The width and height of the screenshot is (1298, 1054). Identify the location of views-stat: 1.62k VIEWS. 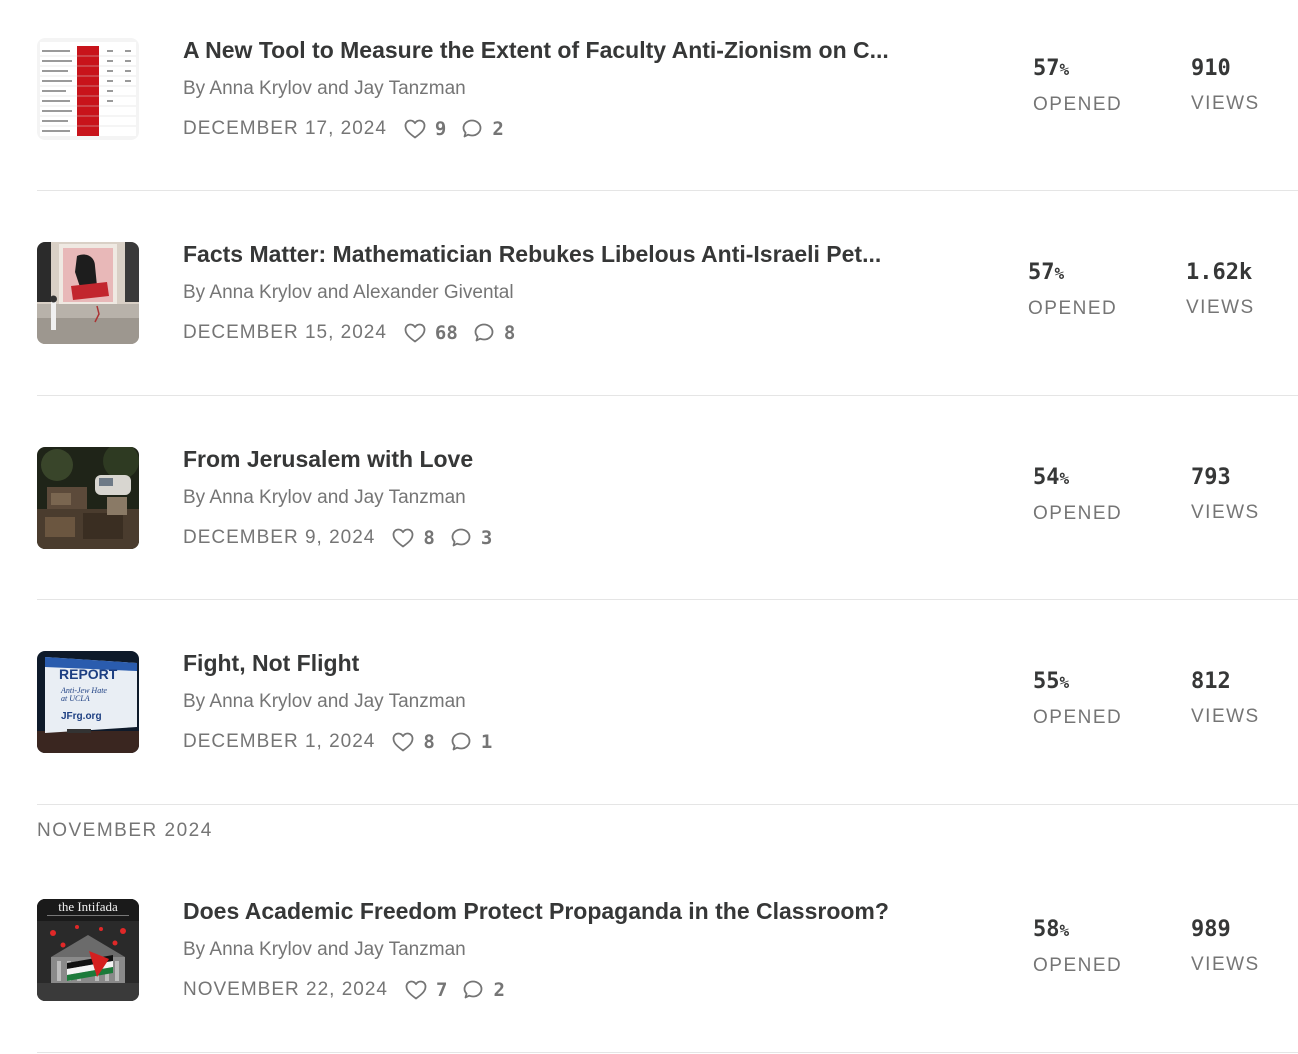
(1242, 289).